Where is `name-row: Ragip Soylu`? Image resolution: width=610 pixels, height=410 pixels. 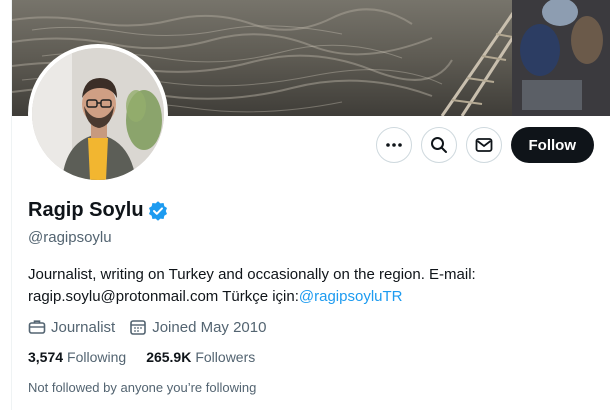
name-row: Ragip Soylu is located at coordinates (313, 210).